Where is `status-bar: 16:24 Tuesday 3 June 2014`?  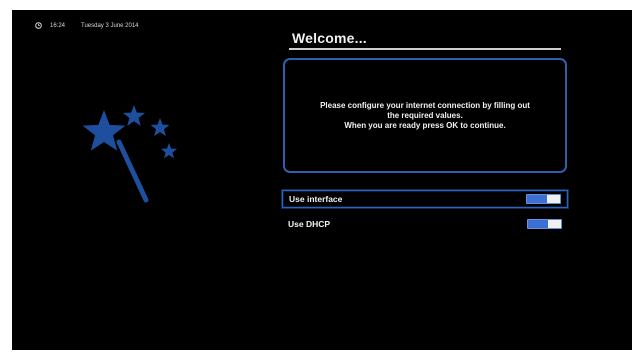
status-bar: 16:24 Tuesday 3 June 2014 is located at coordinates (87, 25).